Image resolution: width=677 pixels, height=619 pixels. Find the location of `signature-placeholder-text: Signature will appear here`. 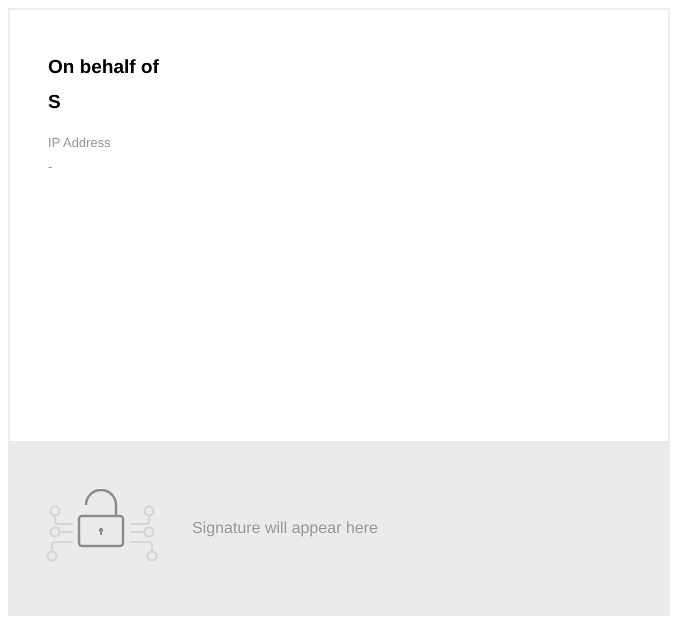

signature-placeholder-text: Signature will appear here is located at coordinates (285, 529).